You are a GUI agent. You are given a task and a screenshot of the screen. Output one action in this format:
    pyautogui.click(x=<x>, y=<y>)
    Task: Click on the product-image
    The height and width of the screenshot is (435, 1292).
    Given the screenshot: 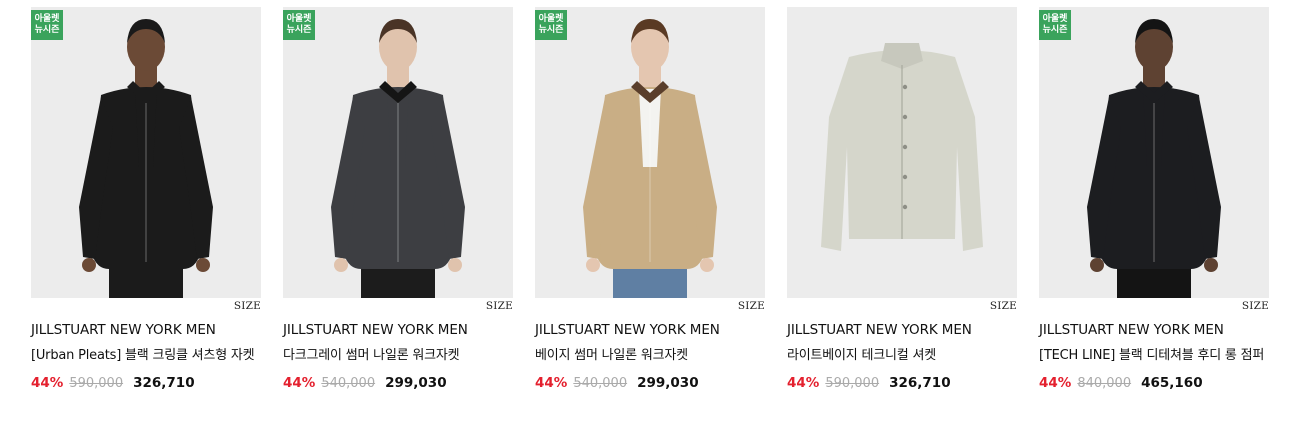 What is the action you would take?
    pyautogui.click(x=902, y=152)
    